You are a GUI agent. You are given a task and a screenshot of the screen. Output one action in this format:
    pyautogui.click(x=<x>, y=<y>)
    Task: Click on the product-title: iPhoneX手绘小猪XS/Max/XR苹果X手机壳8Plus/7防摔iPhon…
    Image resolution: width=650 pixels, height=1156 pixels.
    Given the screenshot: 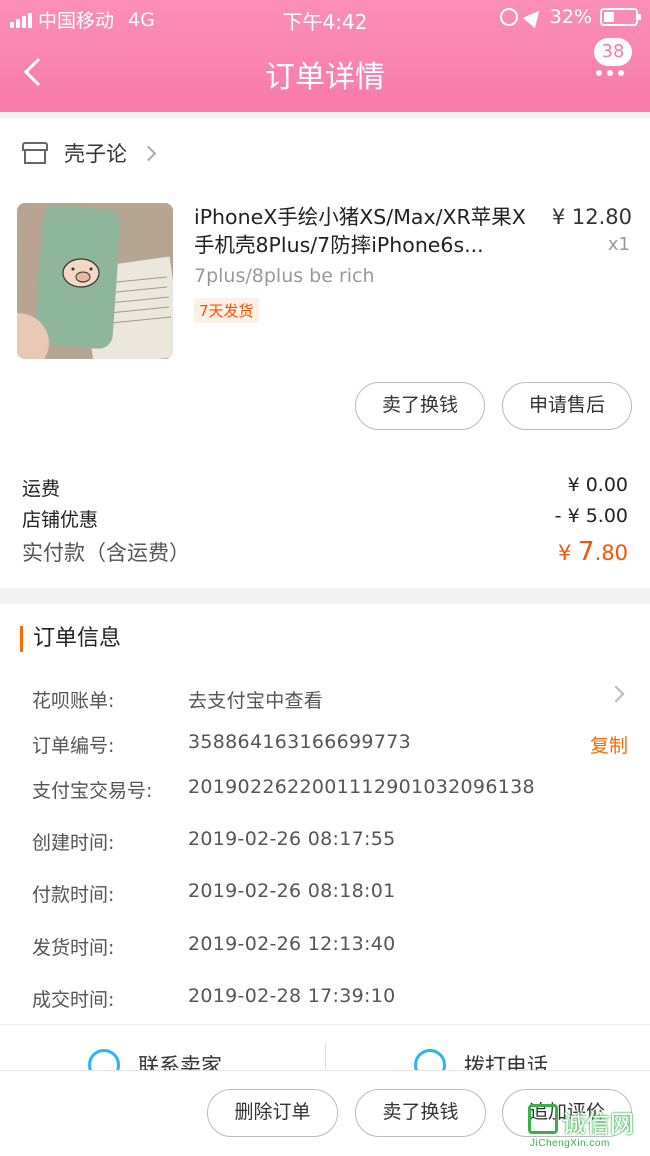 What is the action you would take?
    pyautogui.click(x=366, y=231)
    